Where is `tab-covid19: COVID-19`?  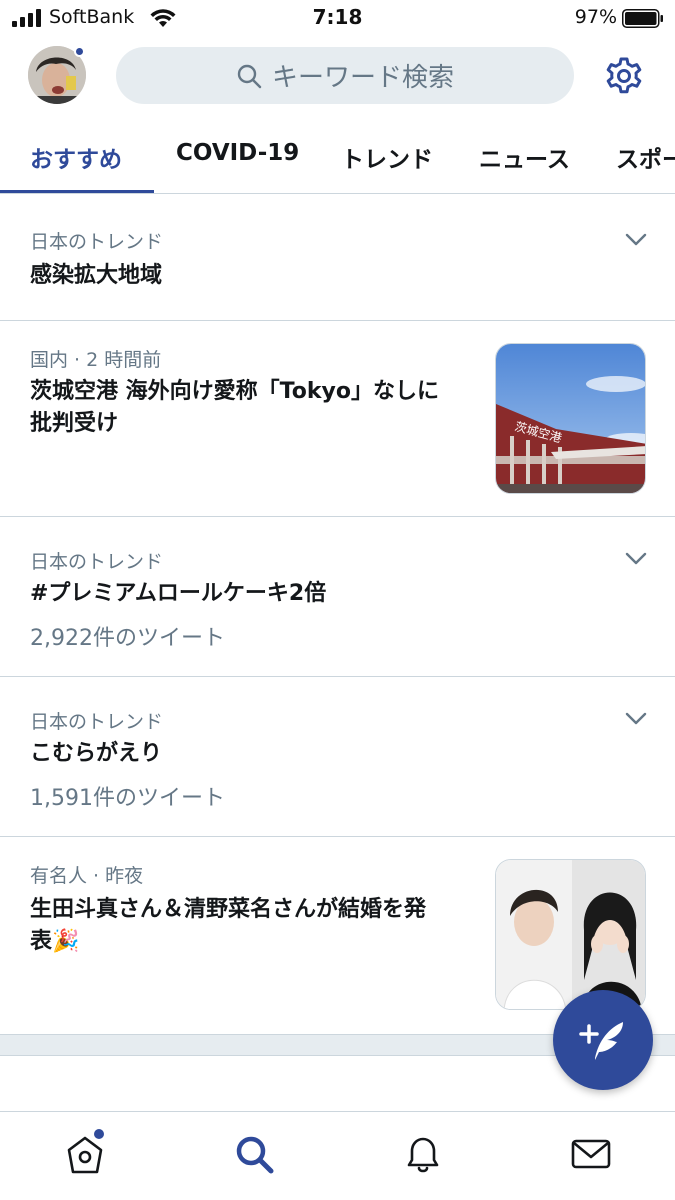 tab-covid19: COVID-19 is located at coordinates (237, 153).